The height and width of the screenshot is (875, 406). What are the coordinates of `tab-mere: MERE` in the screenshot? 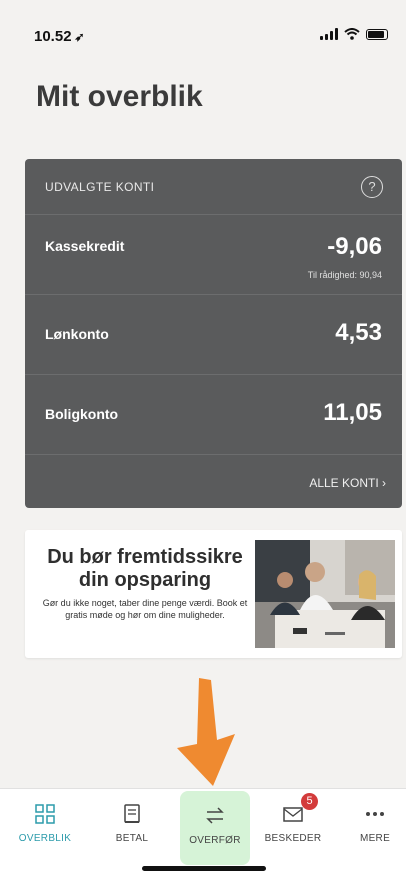 It's located at (373, 824).